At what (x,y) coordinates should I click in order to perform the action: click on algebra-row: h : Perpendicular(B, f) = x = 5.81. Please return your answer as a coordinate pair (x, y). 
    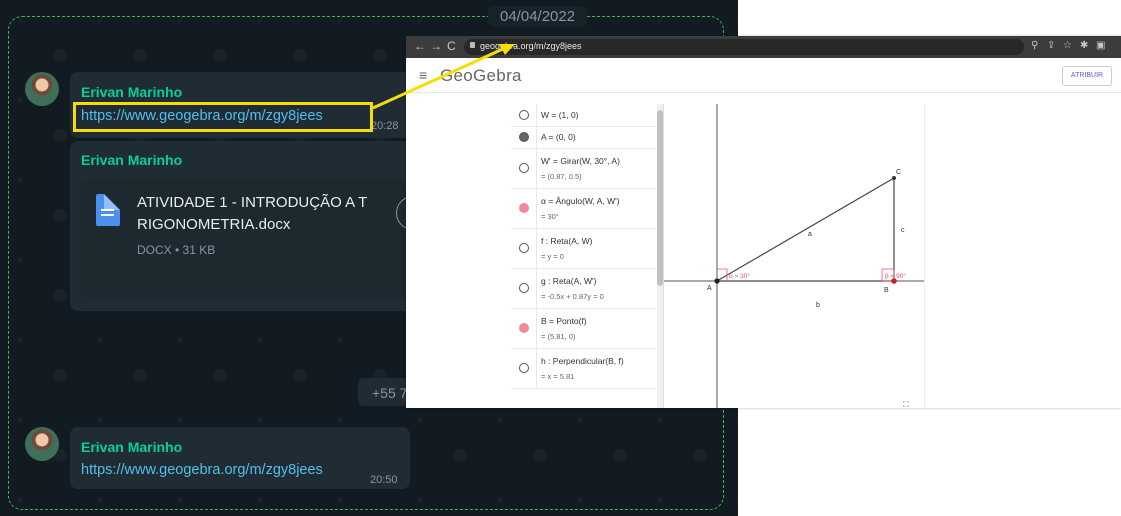
    Looking at the image, I should click on (583, 368).